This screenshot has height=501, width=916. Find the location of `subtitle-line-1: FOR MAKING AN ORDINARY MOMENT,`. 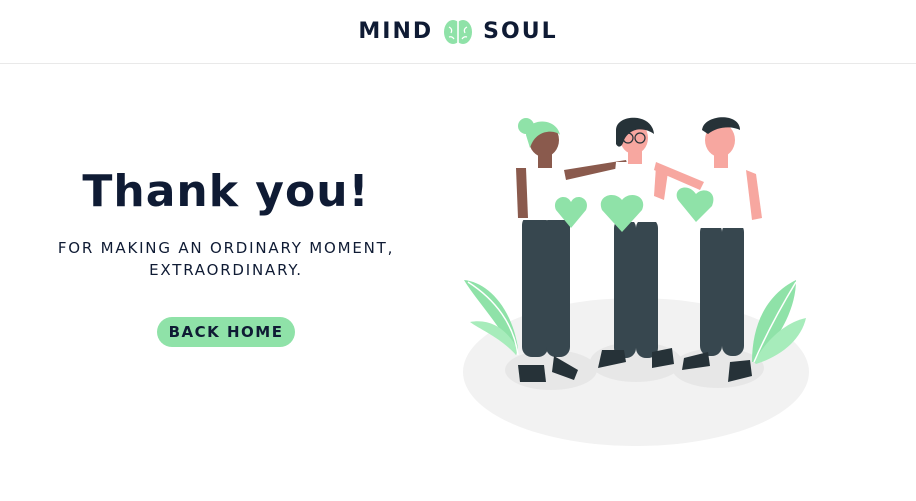

subtitle-line-1: FOR MAKING AN ORDINARY MOMENT, is located at coordinates (226, 248).